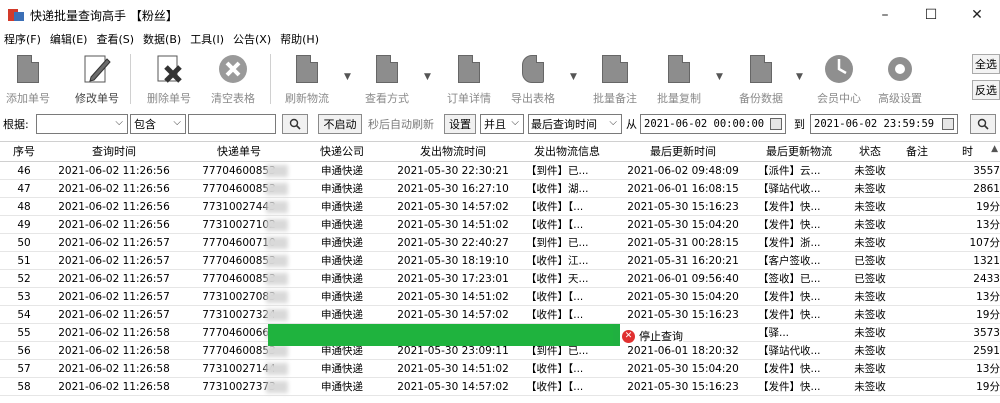  Describe the element at coordinates (661, 336) in the screenshot. I see `stop-query-label: 停止查询` at that location.